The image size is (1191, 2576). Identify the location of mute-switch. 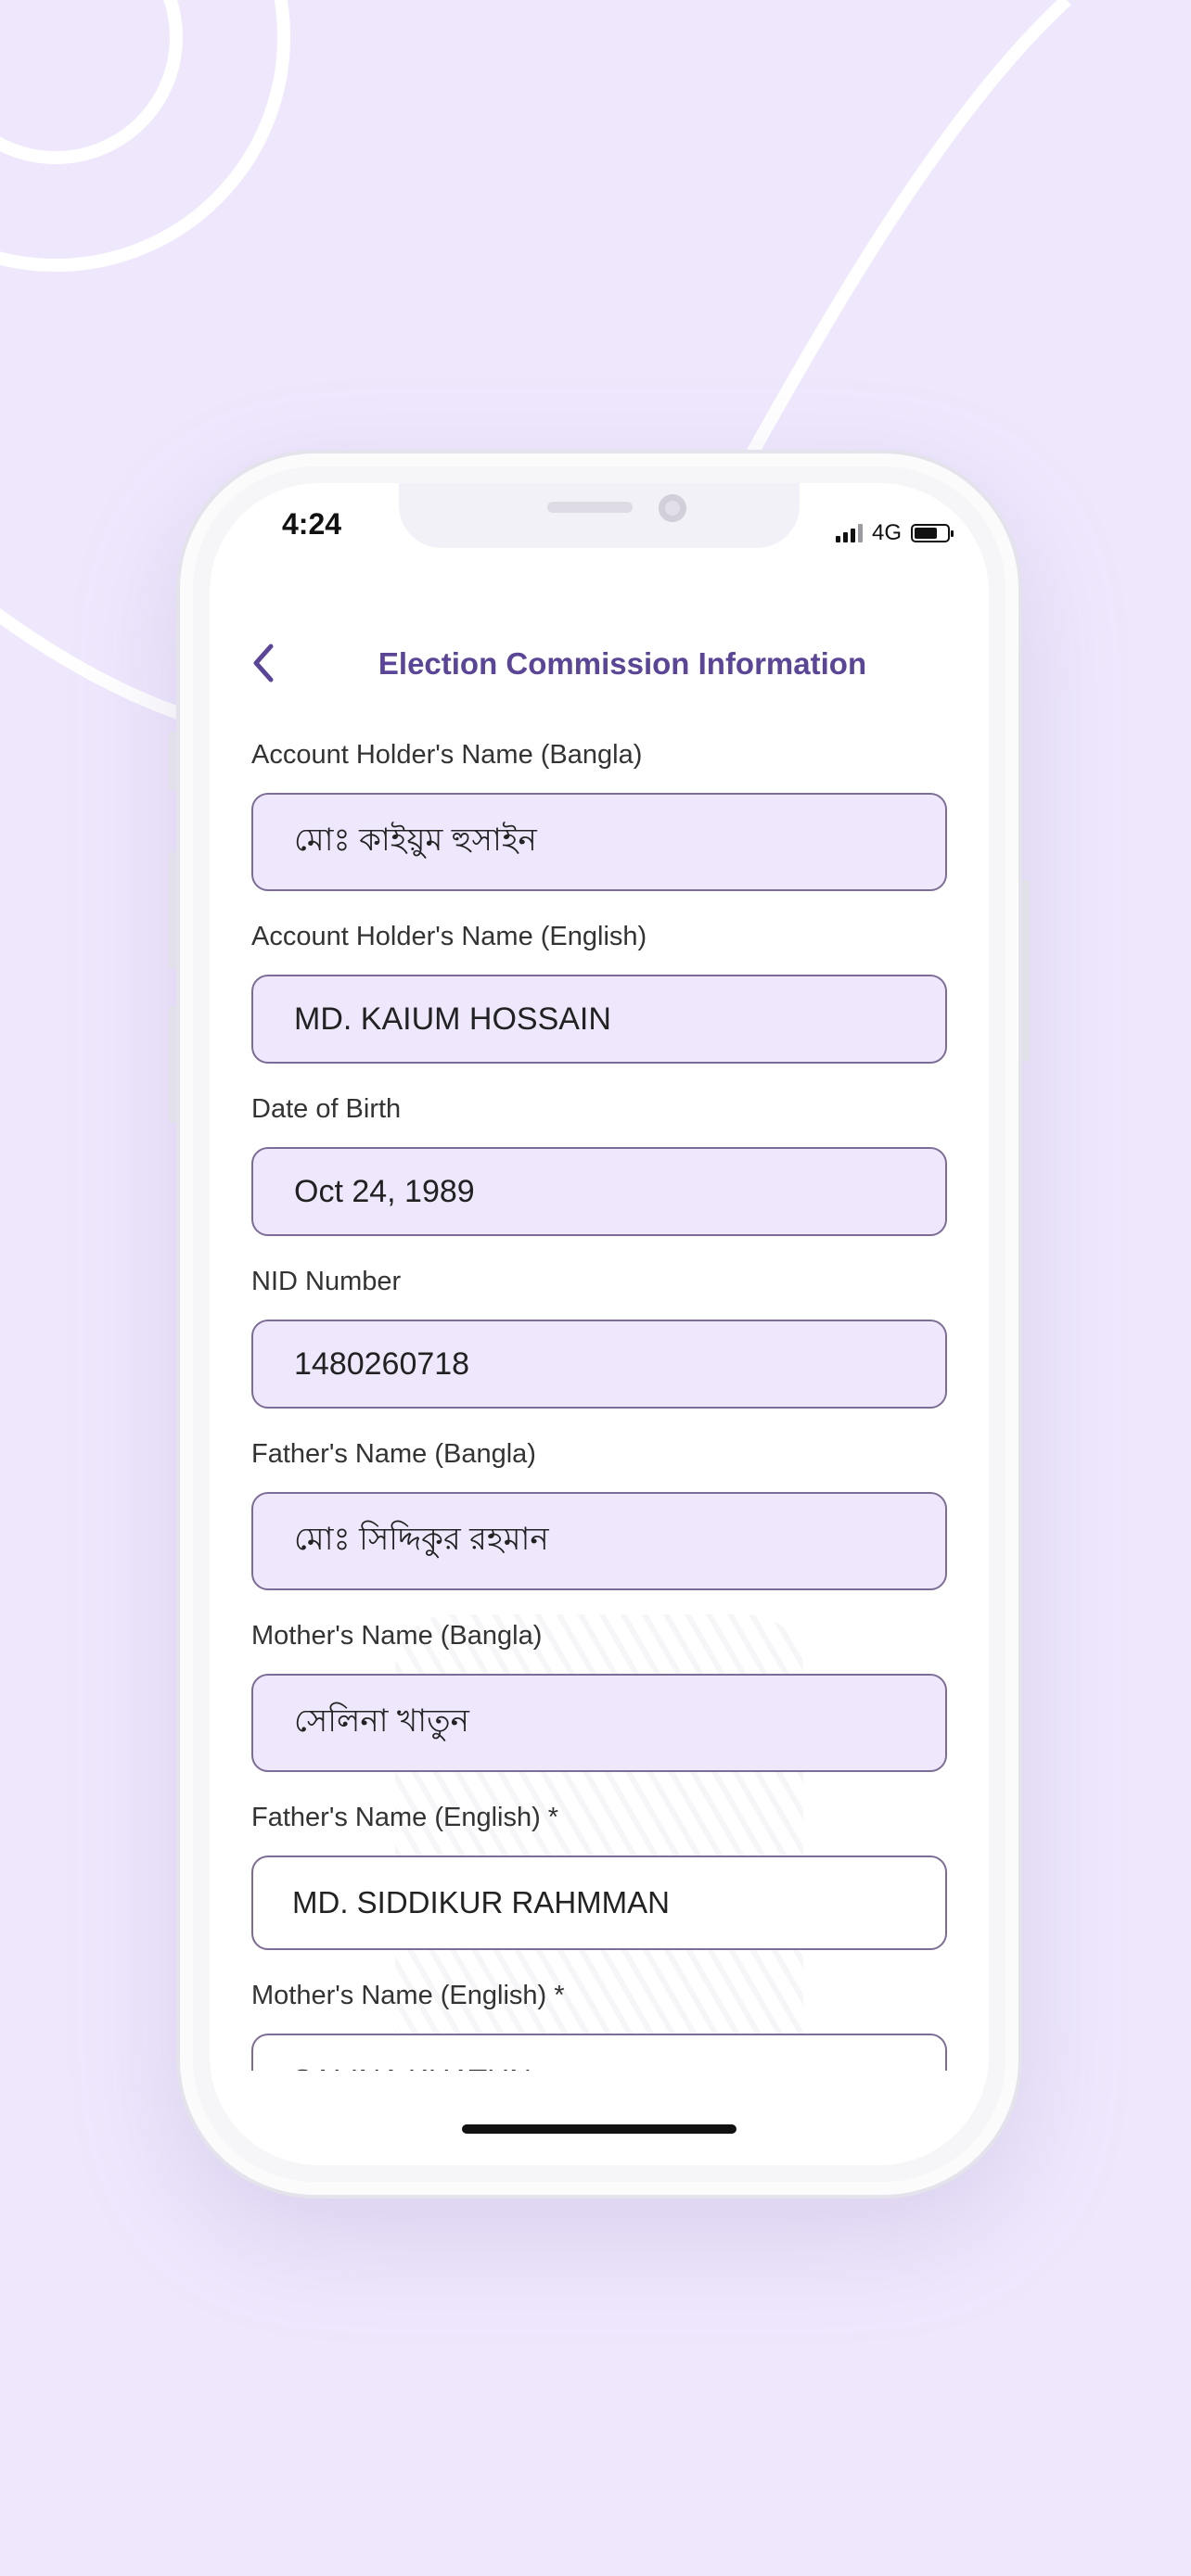
(172, 762).